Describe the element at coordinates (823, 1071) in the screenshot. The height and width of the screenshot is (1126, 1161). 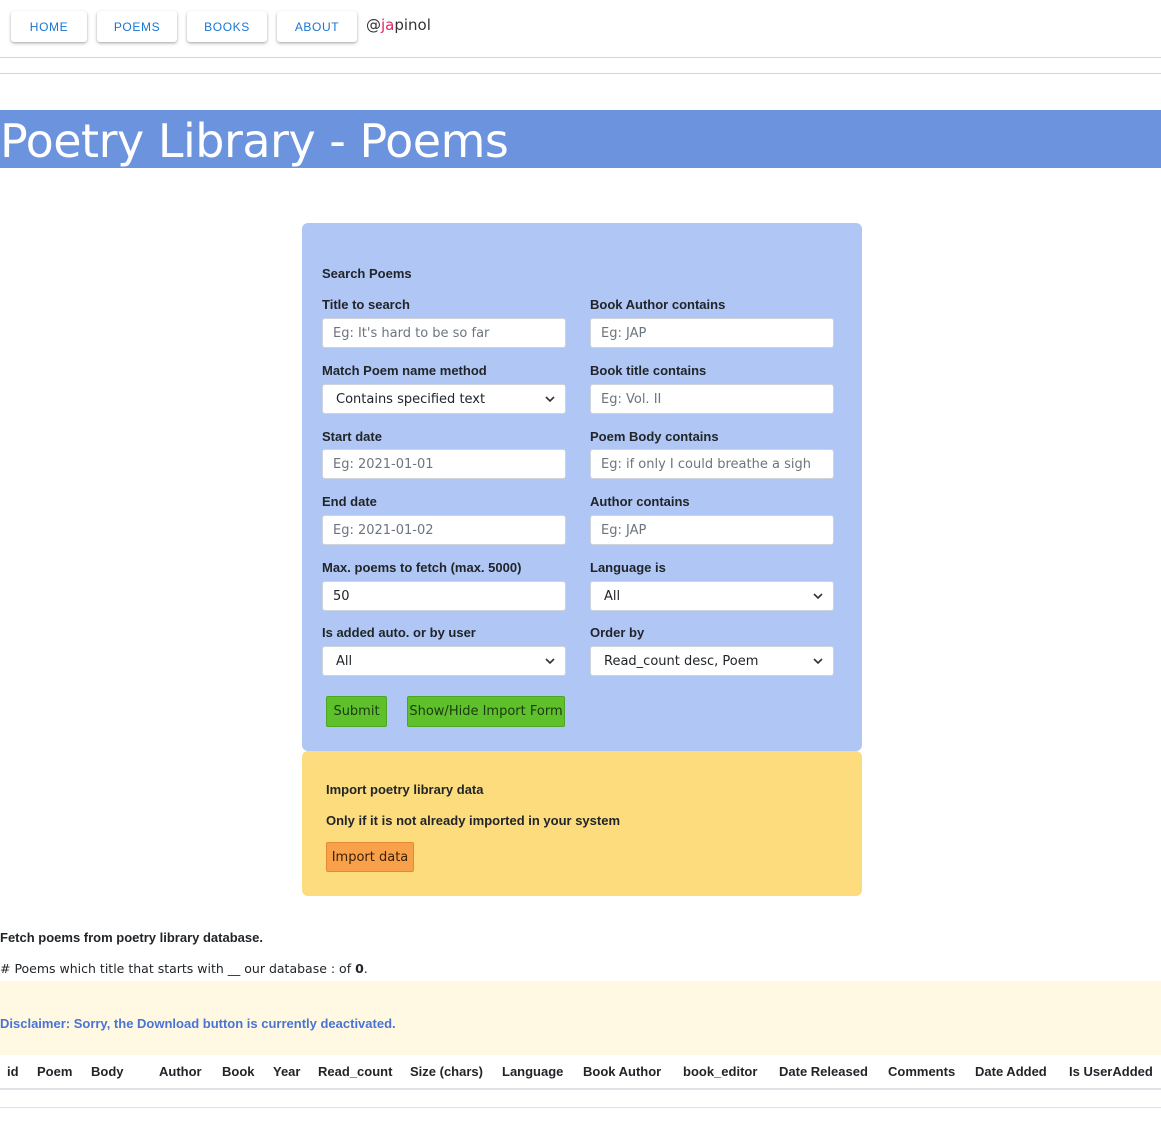
I see `column-header-date-released: Date Released` at that location.